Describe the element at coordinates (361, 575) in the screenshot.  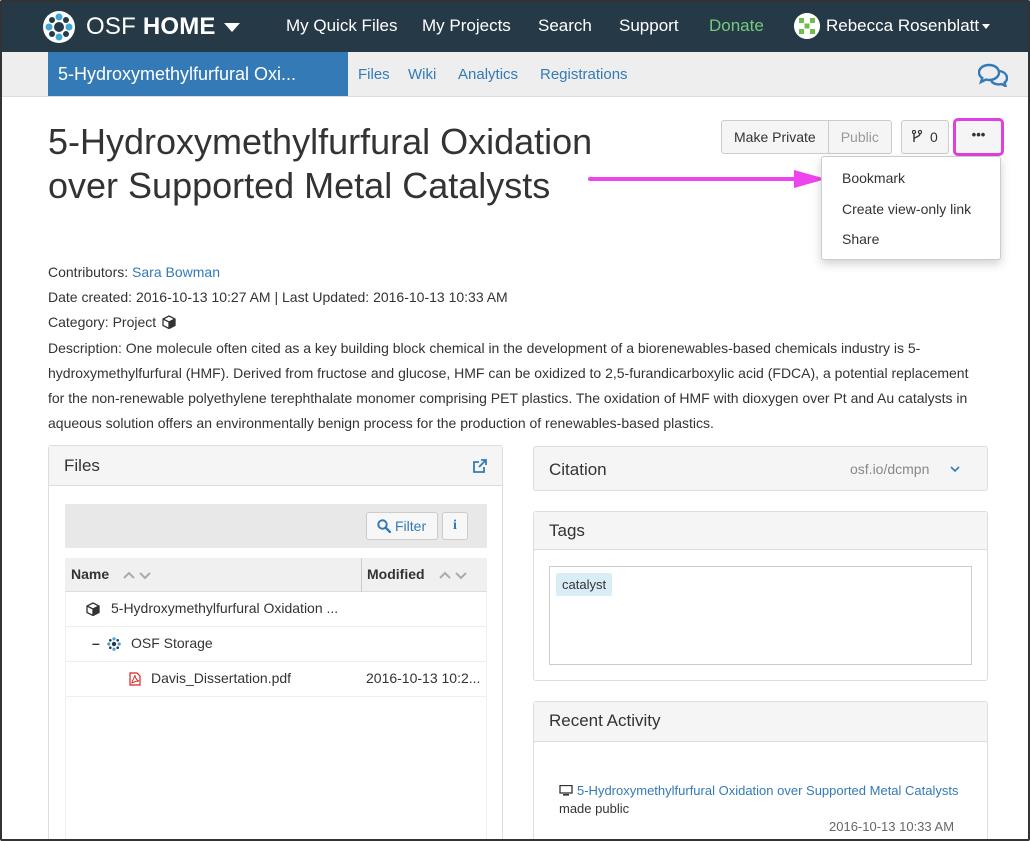
I see `column-divider` at that location.